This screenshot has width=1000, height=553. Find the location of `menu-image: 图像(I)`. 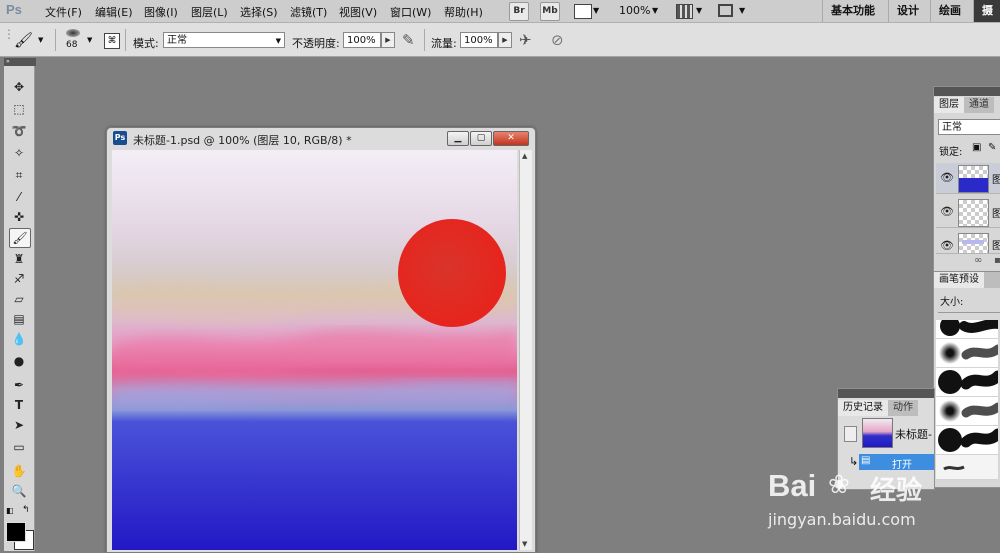

menu-image: 图像(I) is located at coordinates (161, 12).